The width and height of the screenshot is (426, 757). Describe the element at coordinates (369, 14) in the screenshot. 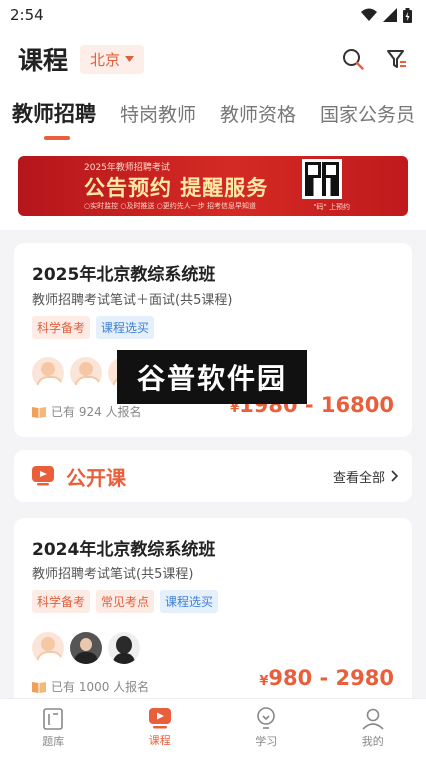

I see `wifi-icon` at that location.